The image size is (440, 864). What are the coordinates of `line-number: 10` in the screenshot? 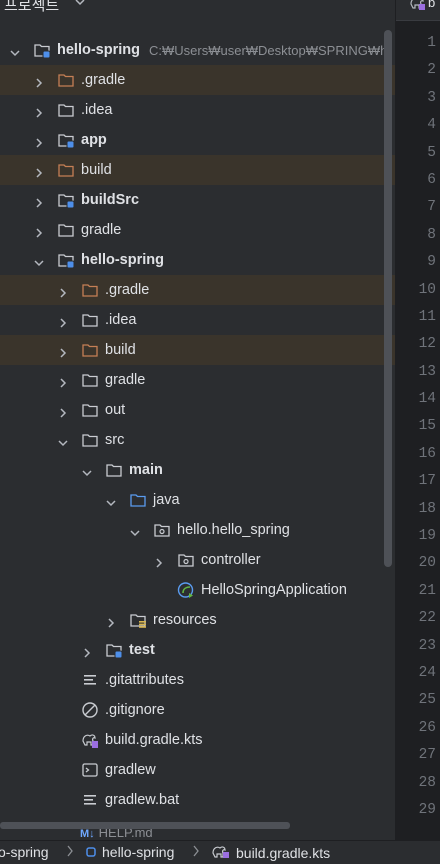 It's located at (427, 289).